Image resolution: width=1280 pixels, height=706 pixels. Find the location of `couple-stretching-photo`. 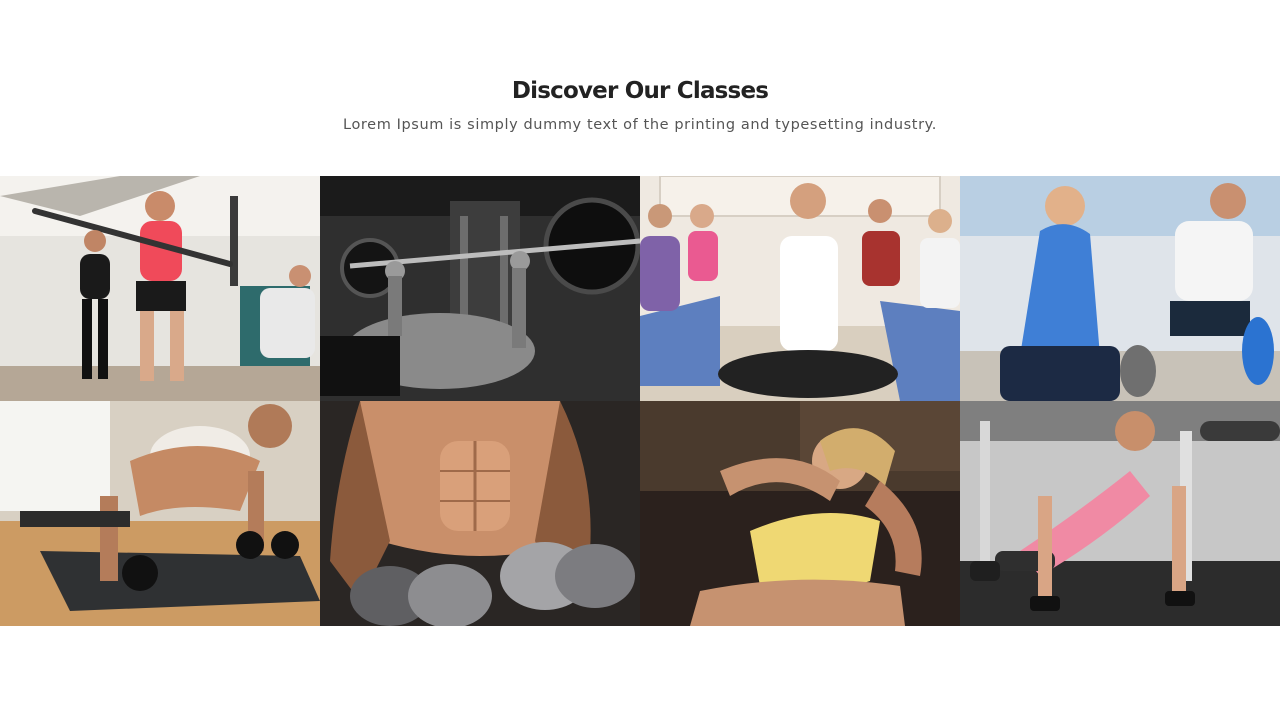

couple-stretching-photo is located at coordinates (1120, 288).